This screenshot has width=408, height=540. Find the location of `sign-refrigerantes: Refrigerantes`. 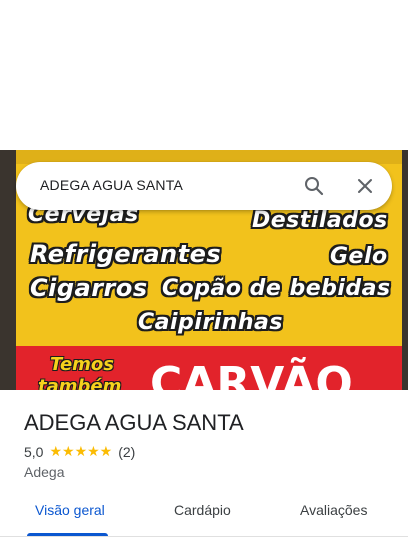

sign-refrigerantes: Refrigerantes is located at coordinates (126, 254).